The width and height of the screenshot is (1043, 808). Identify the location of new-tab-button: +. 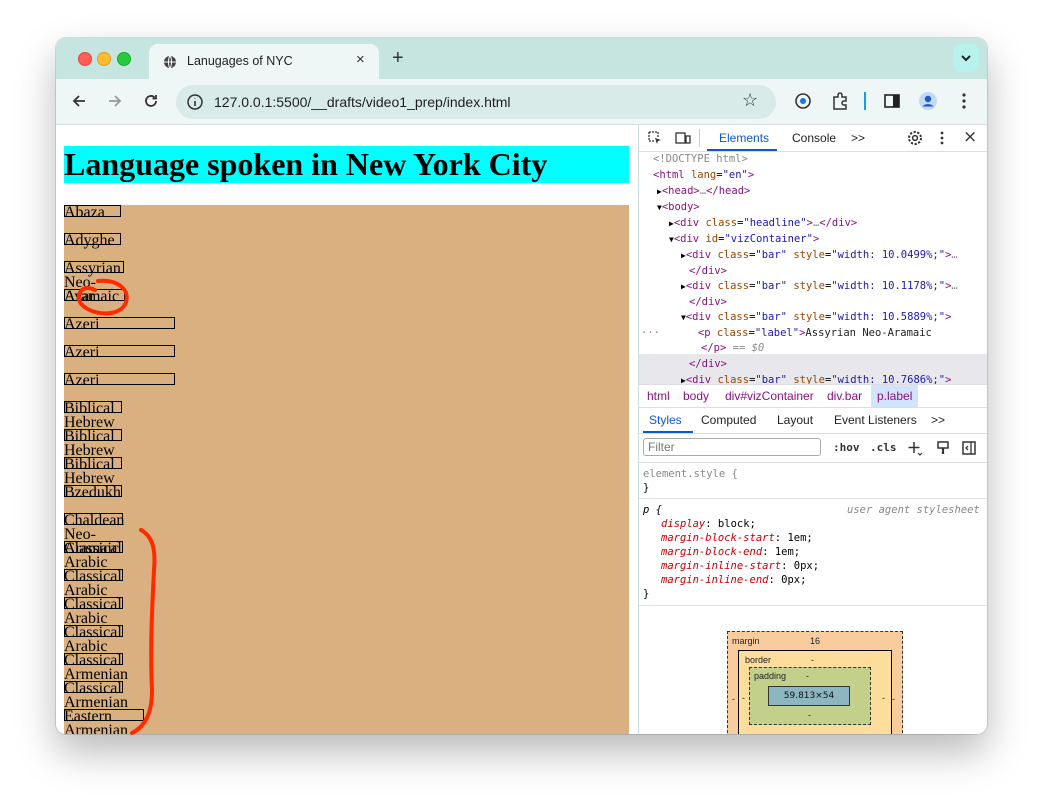
(398, 58).